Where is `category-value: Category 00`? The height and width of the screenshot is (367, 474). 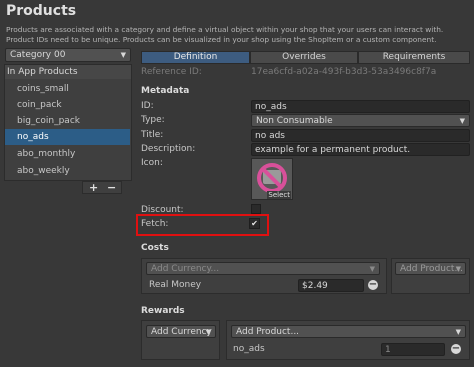 category-value: Category 00 is located at coordinates (38, 55).